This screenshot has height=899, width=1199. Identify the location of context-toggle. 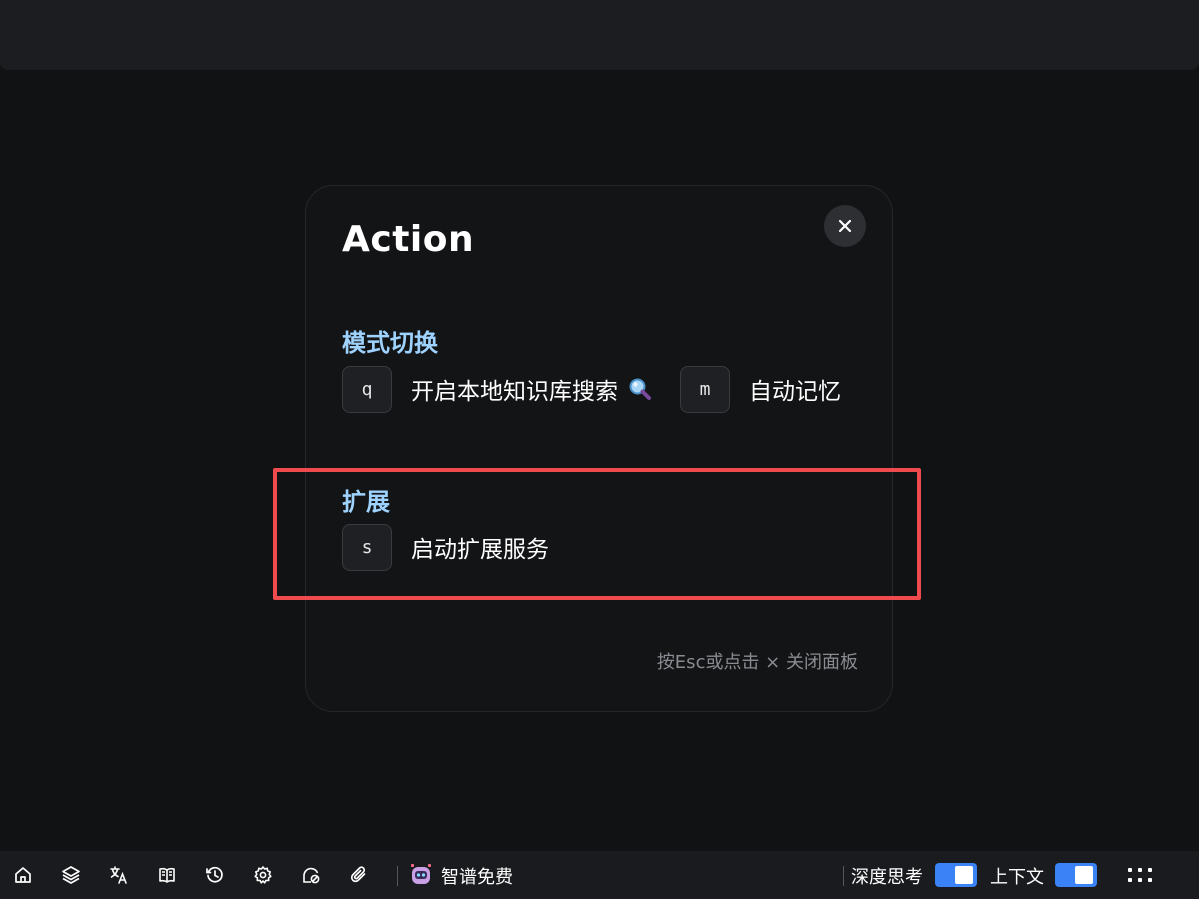
(1076, 875).